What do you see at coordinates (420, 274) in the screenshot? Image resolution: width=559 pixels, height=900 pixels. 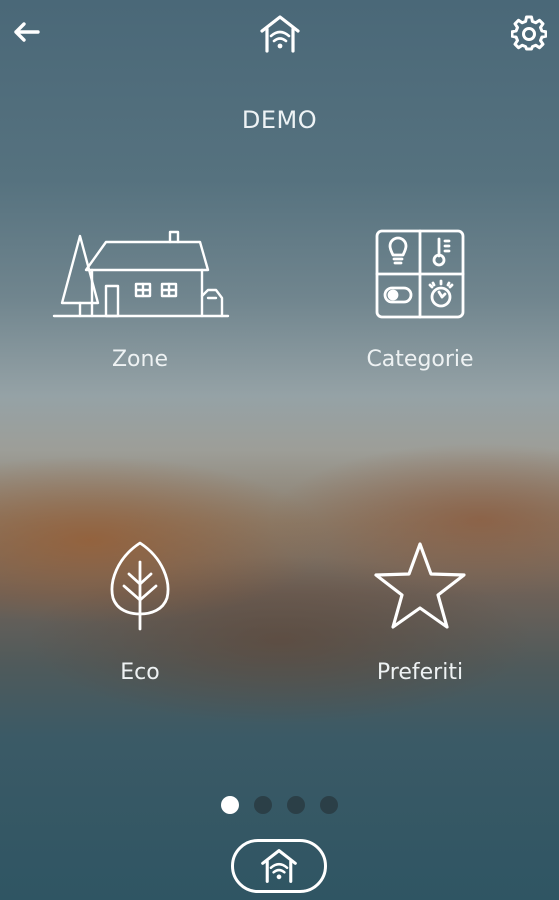 I see `categories-grid-icon` at bounding box center [420, 274].